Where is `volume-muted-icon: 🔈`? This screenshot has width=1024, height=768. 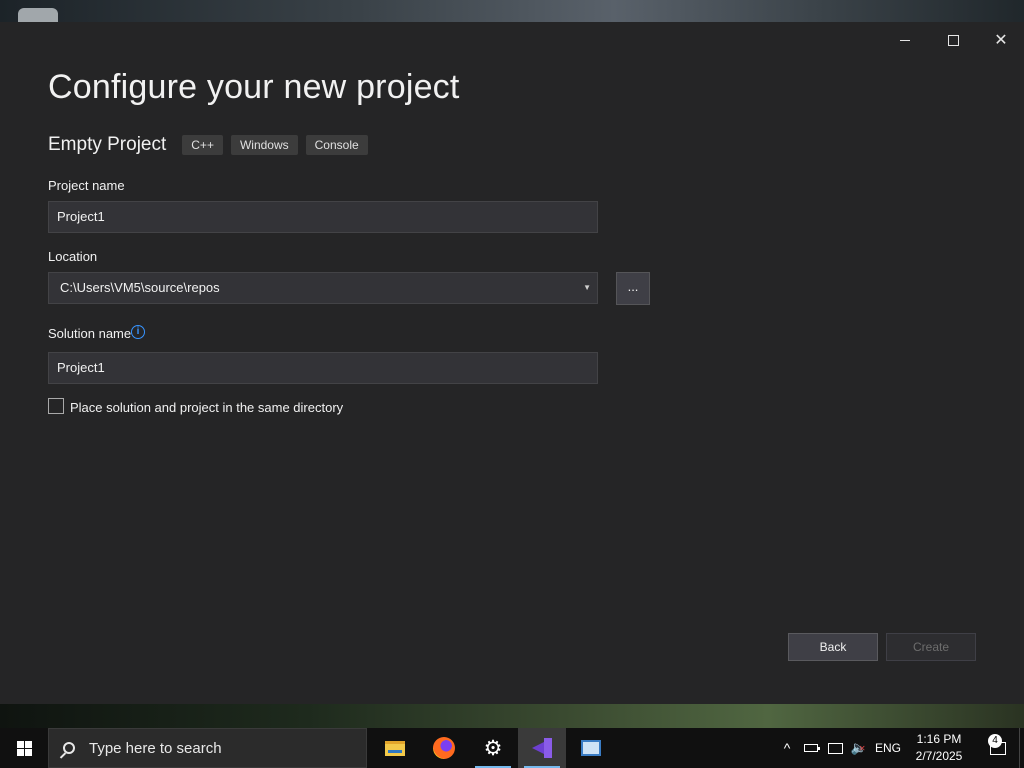 volume-muted-icon: 🔈 is located at coordinates (859, 748).